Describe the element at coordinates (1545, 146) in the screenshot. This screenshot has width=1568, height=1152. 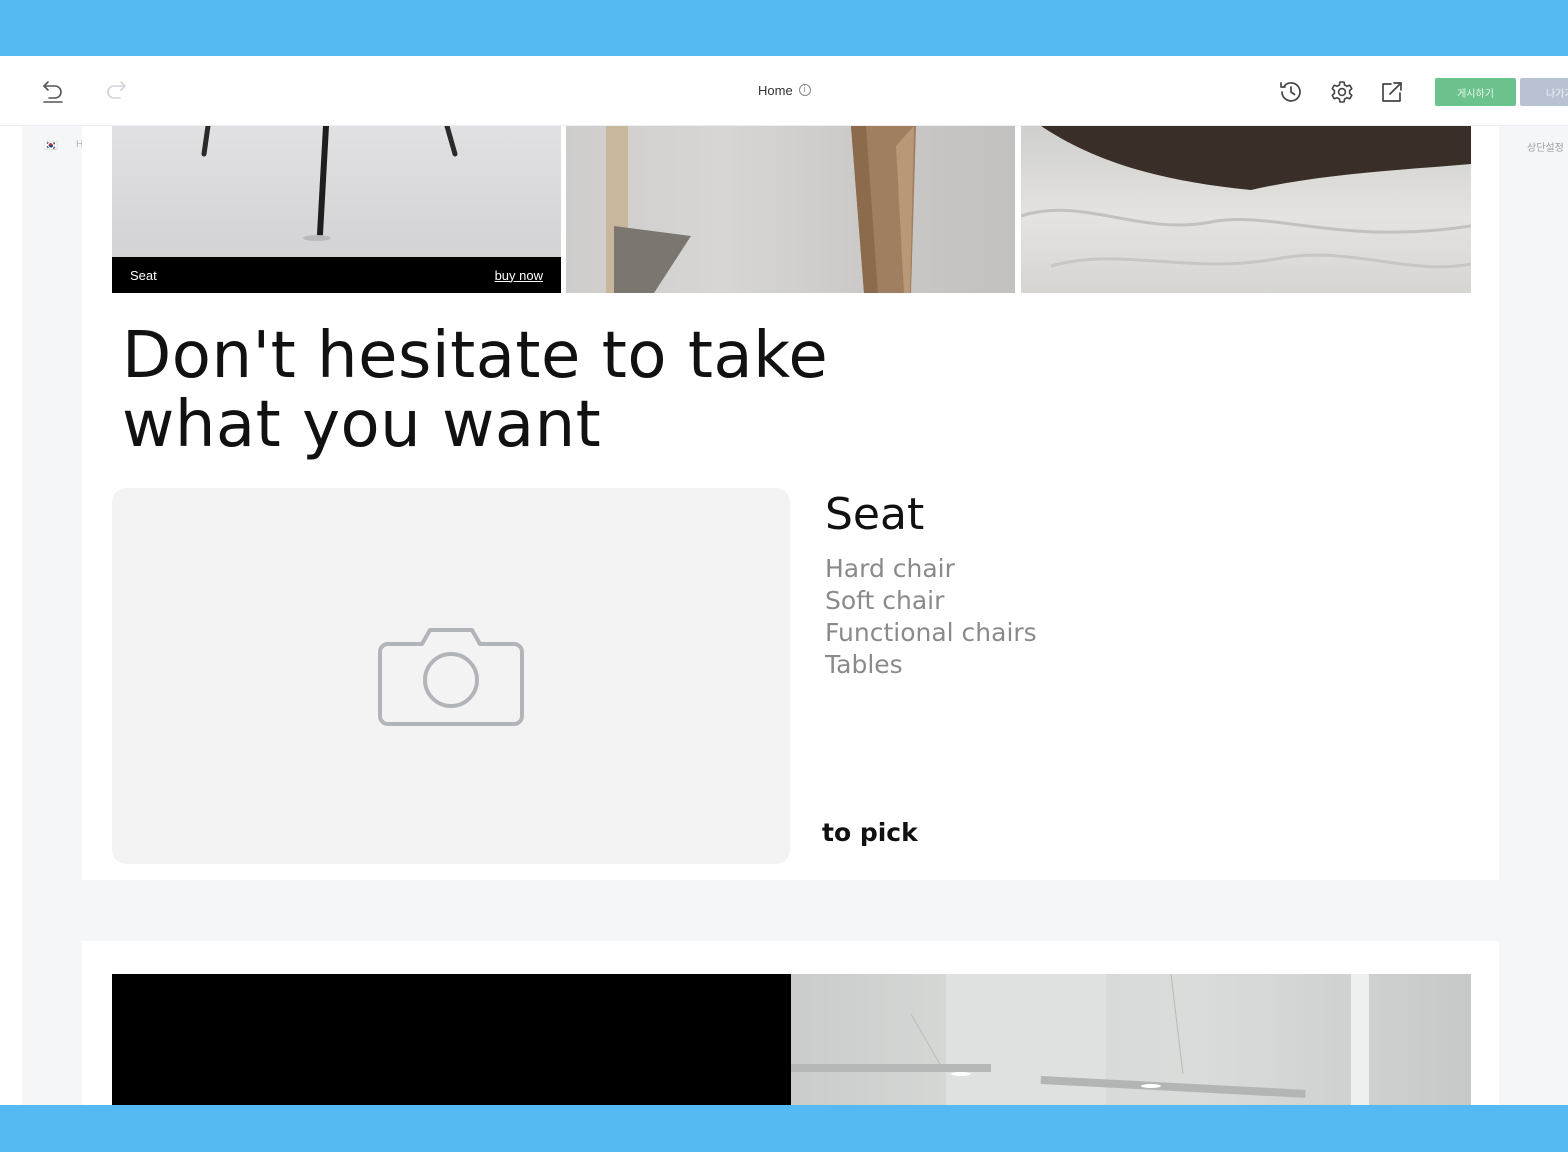
I see `top-settings-label: 상단설정` at that location.